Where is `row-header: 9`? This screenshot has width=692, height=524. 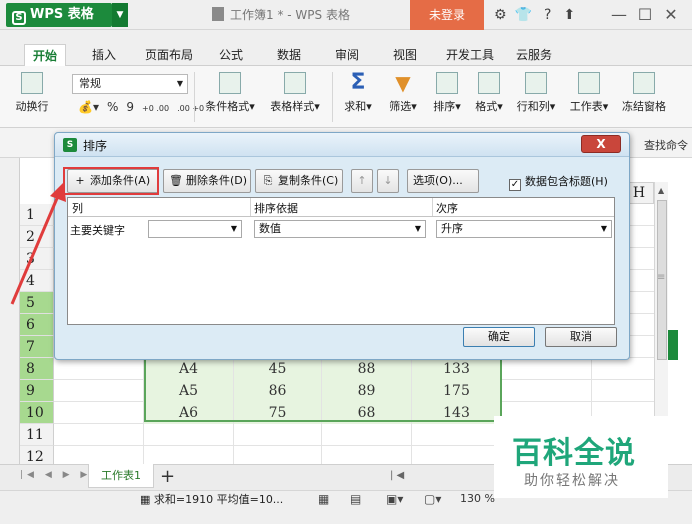 row-header: 9 is located at coordinates (37, 391).